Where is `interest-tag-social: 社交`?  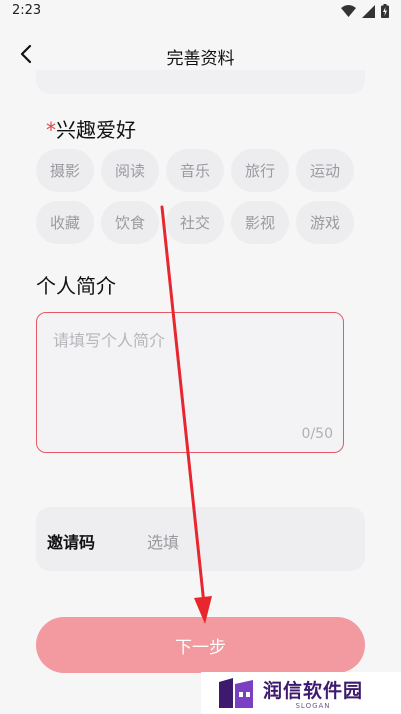
interest-tag-social: 社交 is located at coordinates (195, 222).